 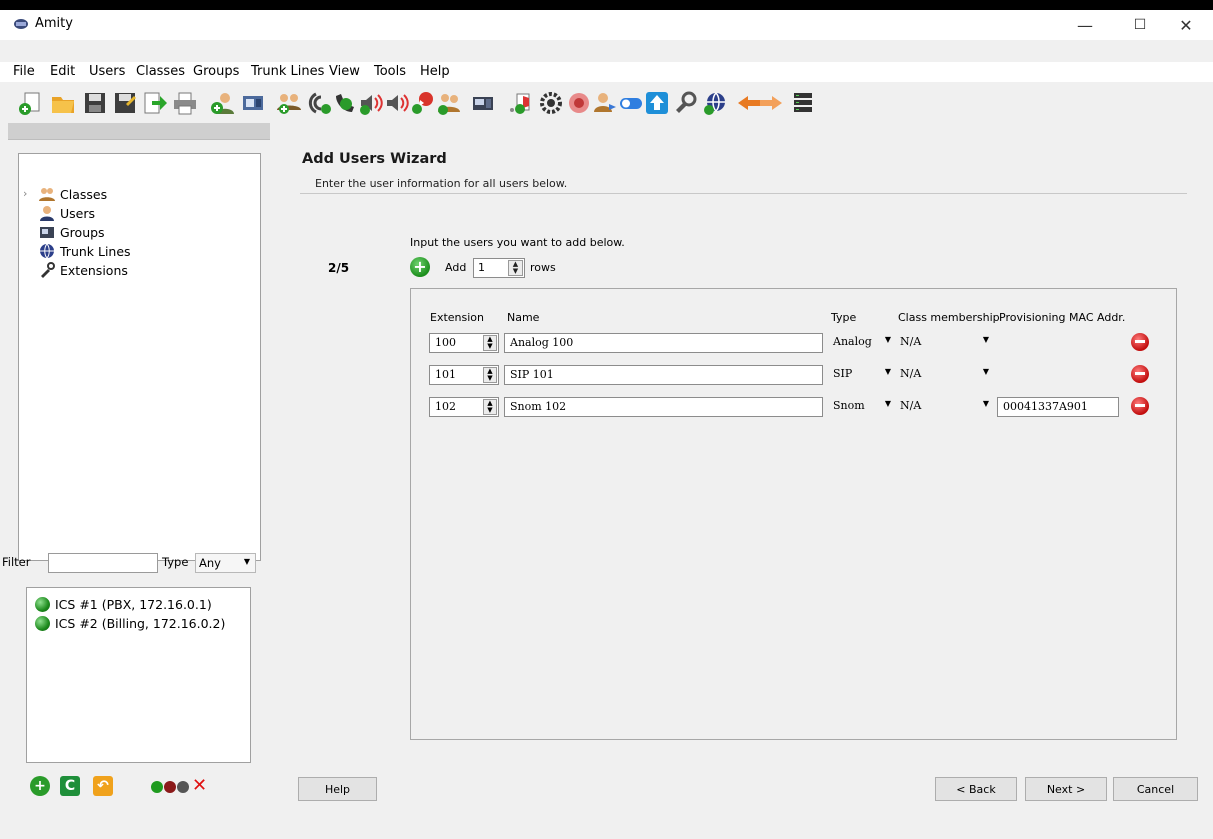 I want to click on tree-item-users: Users, so click(x=67, y=213).